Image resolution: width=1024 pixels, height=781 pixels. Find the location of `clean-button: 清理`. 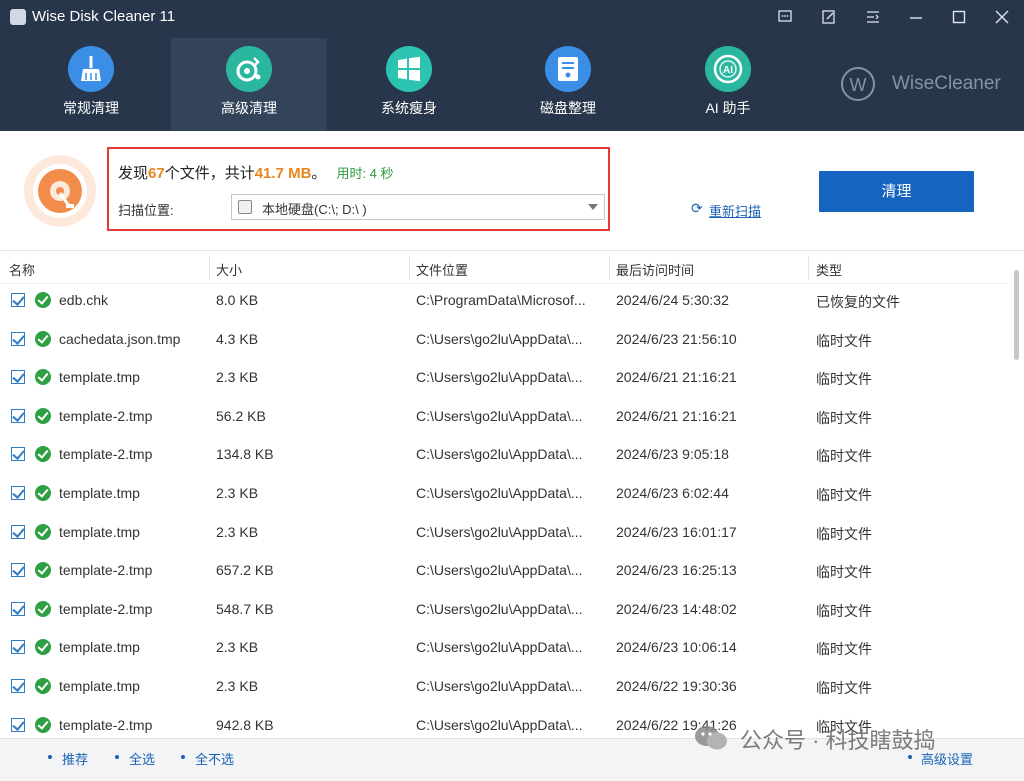

clean-button: 清理 is located at coordinates (896, 191).